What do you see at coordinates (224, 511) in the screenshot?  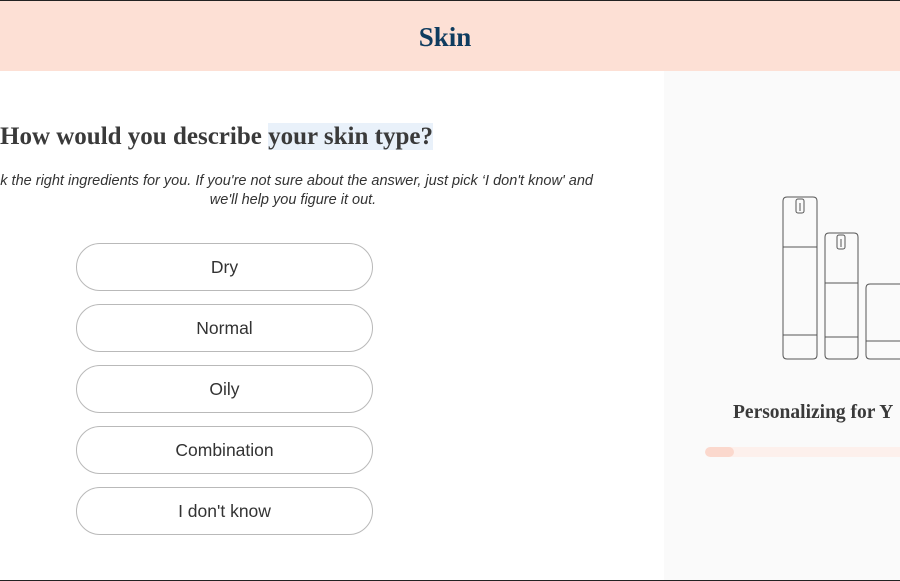 I see `option-dont-know-button: I don't know` at bounding box center [224, 511].